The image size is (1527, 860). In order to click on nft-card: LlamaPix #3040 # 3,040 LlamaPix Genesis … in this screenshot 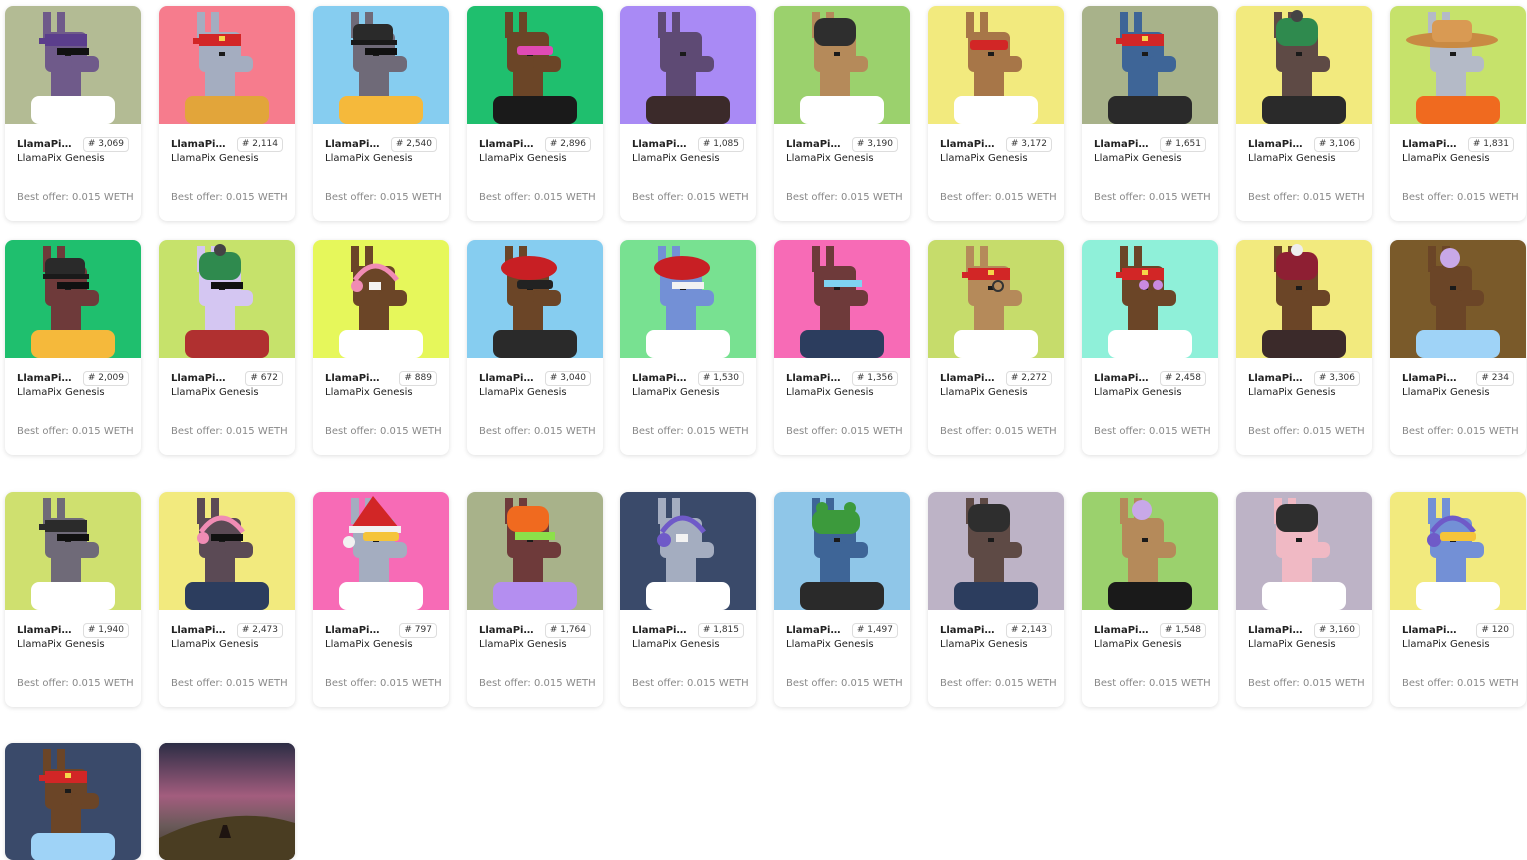, I will do `click(535, 347)`.